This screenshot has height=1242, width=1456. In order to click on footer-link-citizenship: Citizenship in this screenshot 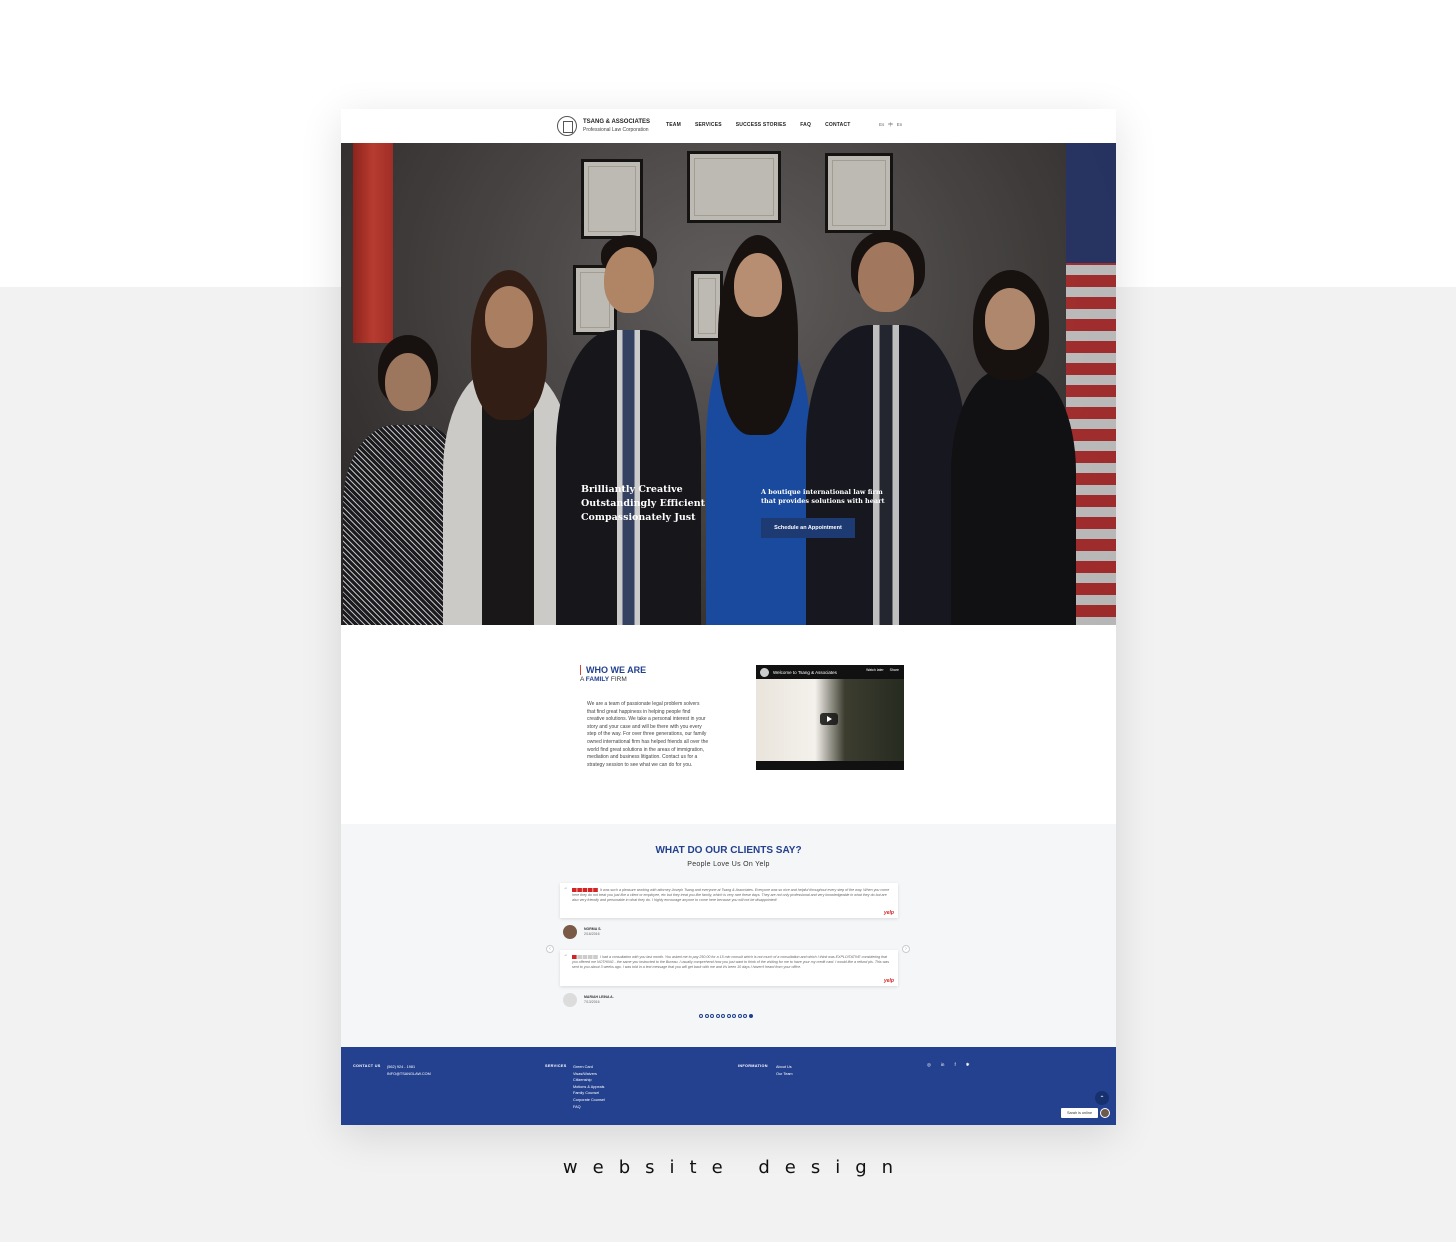, I will do `click(589, 1080)`.